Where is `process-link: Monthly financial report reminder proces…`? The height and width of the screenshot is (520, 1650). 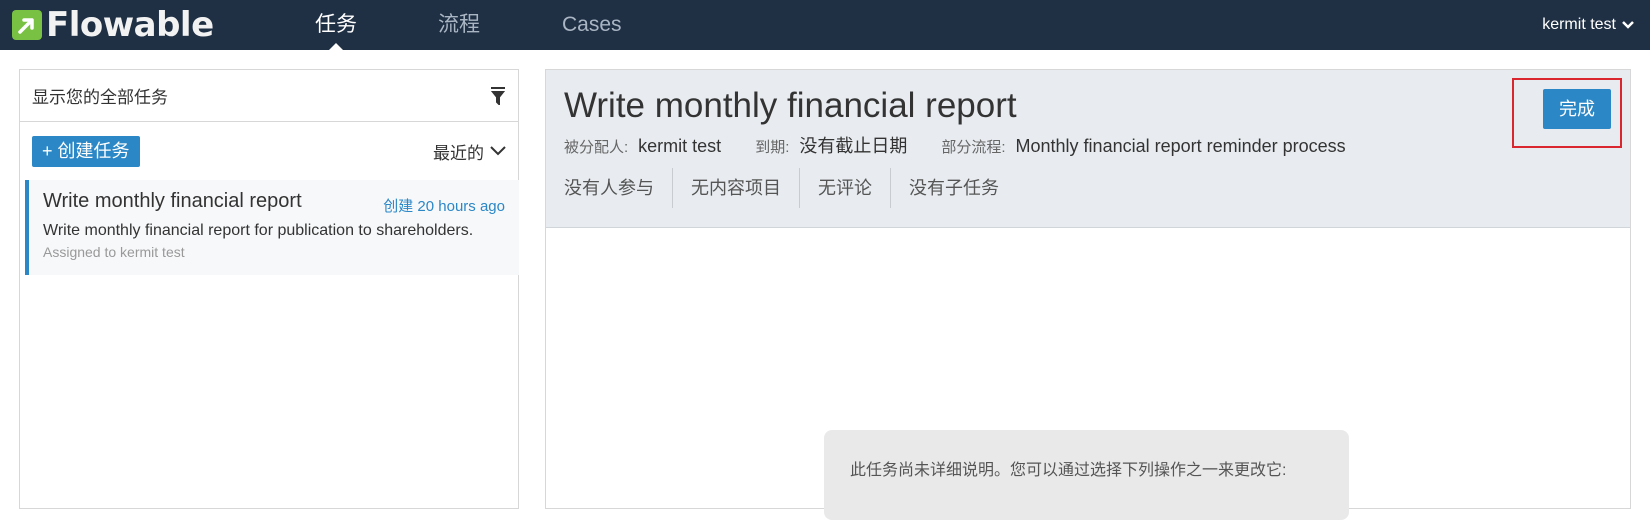
process-link: Monthly financial report reminder proces… is located at coordinates (1181, 146).